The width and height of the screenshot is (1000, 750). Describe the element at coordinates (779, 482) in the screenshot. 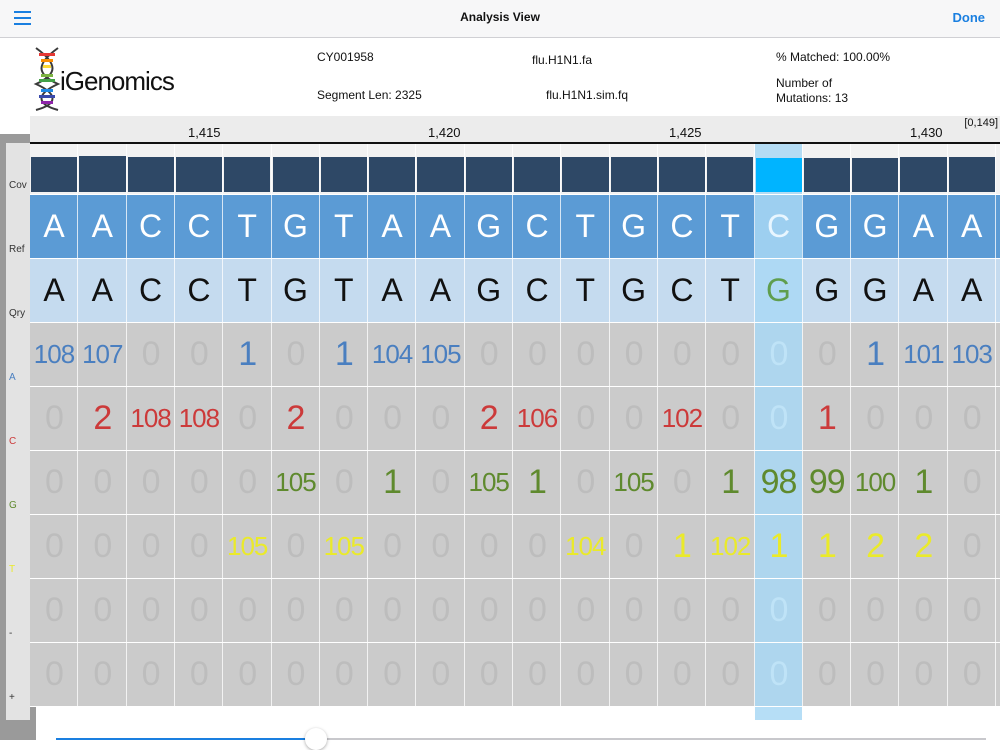

I see `count-cell-G: 98` at that location.